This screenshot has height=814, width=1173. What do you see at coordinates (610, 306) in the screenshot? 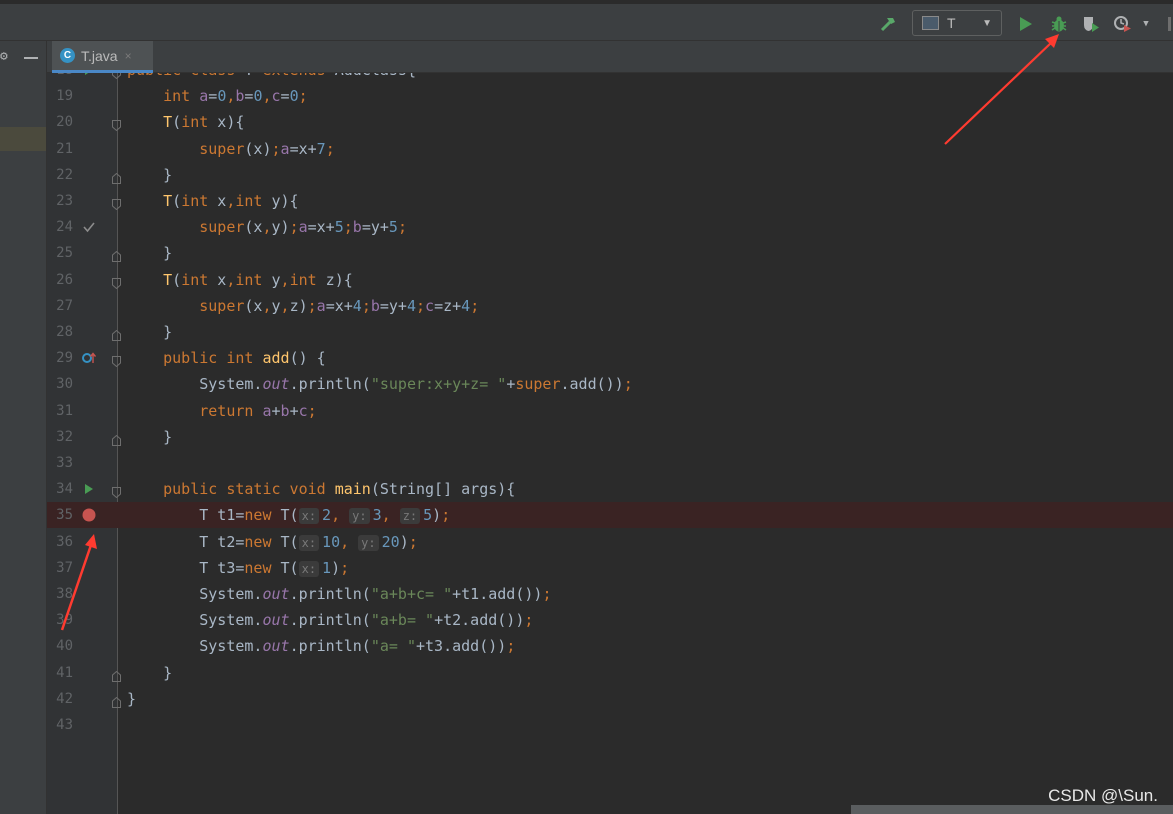
I see `code-line: 27 super(x,y,z);a=x+4;b=y+4;c=z+4;` at bounding box center [610, 306].